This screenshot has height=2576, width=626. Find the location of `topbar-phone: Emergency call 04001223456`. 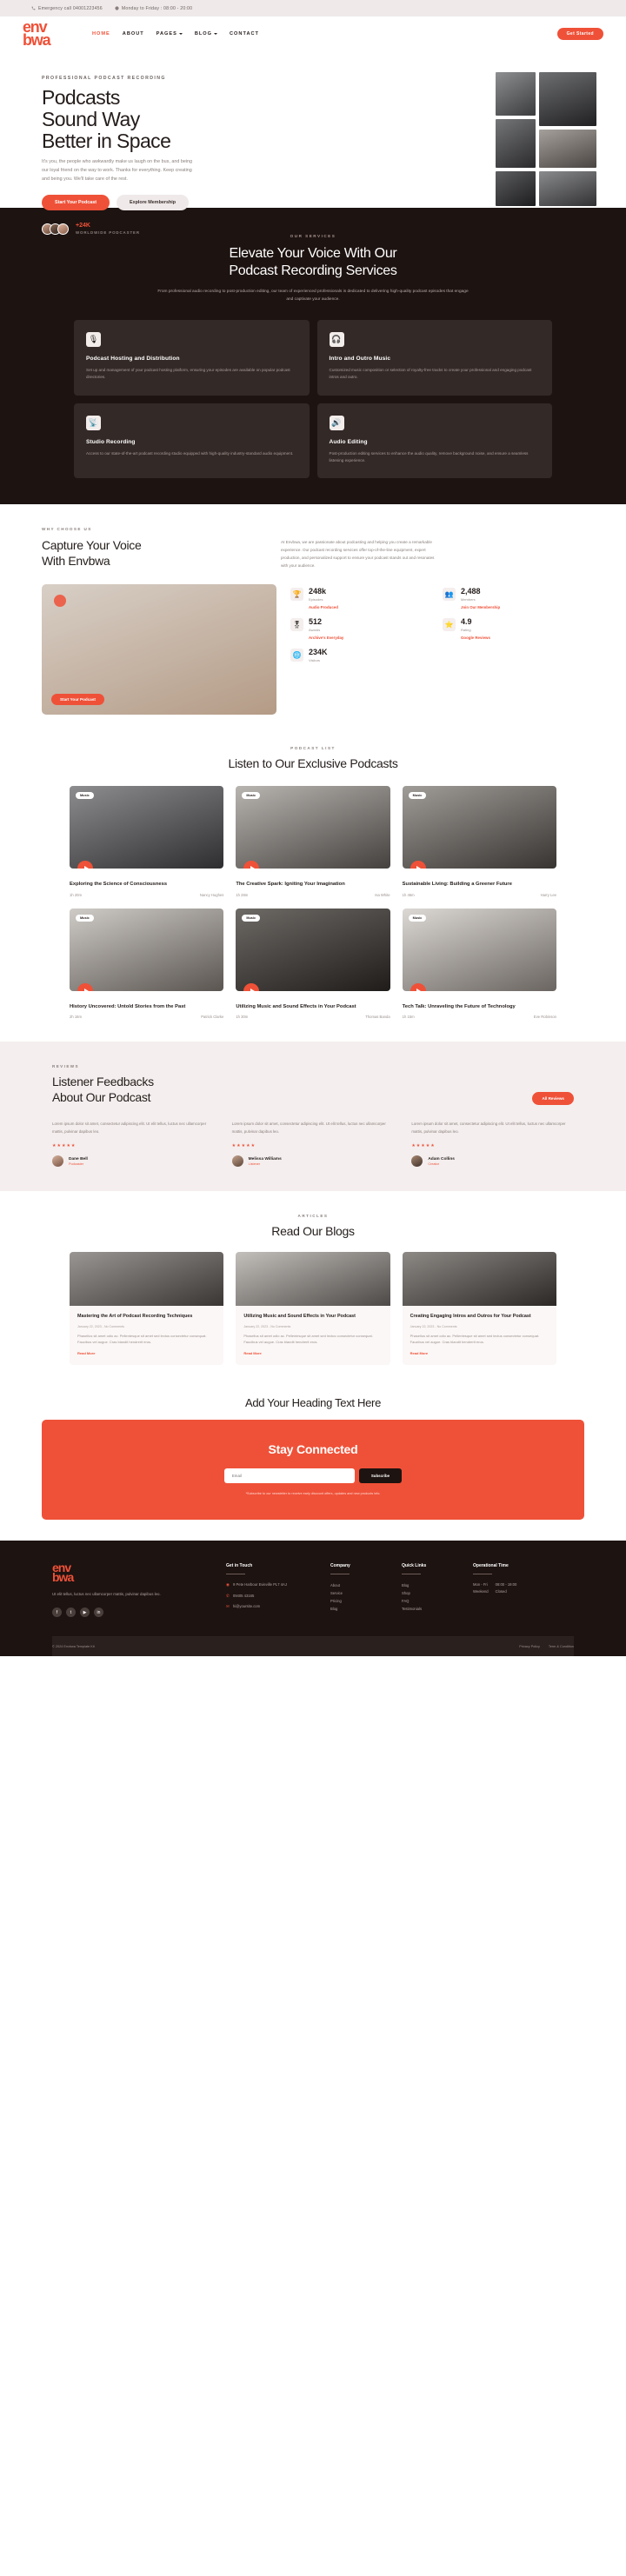

topbar-phone: Emergency call 04001223456 is located at coordinates (67, 8).